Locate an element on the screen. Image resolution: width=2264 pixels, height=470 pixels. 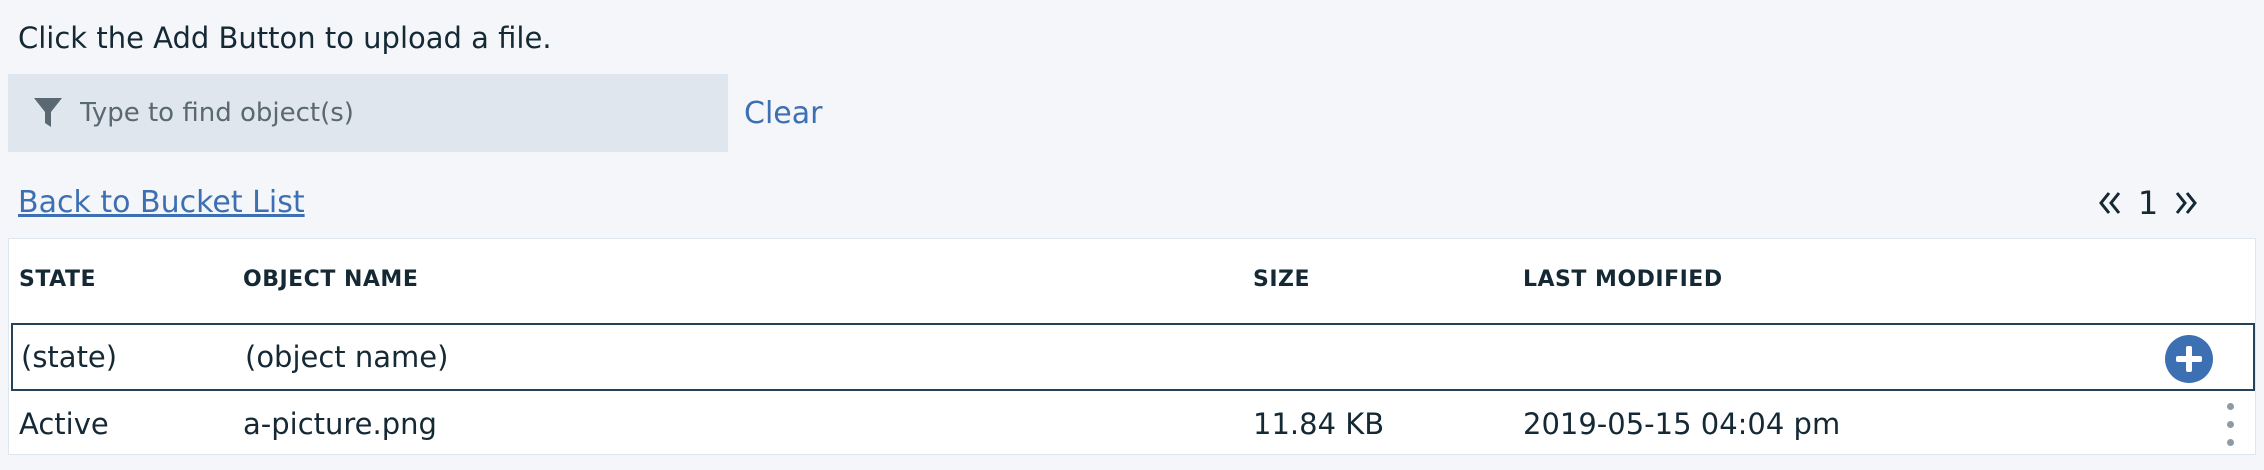
row-object-name: a-picture.png is located at coordinates (340, 424).